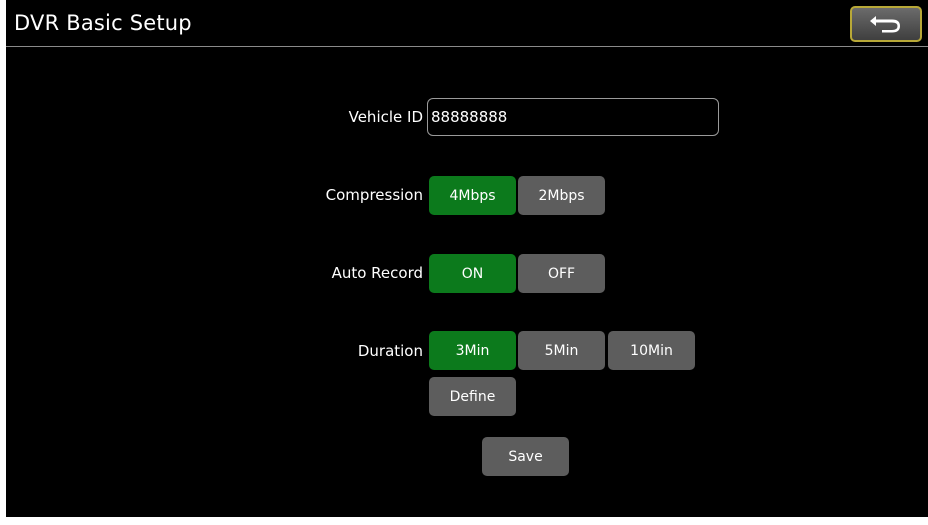  What do you see at coordinates (573, 117) in the screenshot?
I see `vehicle-id-input: 88888888` at bounding box center [573, 117].